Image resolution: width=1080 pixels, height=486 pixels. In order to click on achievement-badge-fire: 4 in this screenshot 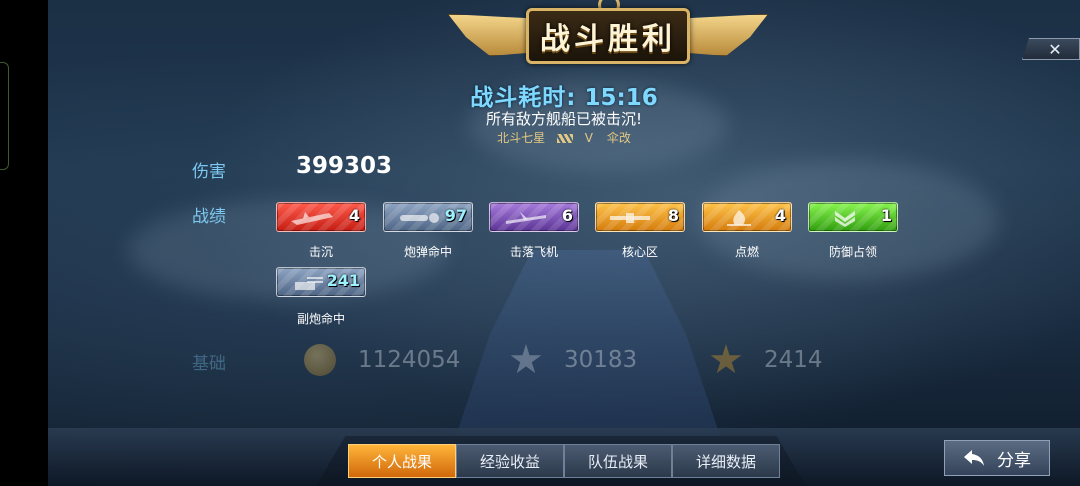, I will do `click(747, 217)`.